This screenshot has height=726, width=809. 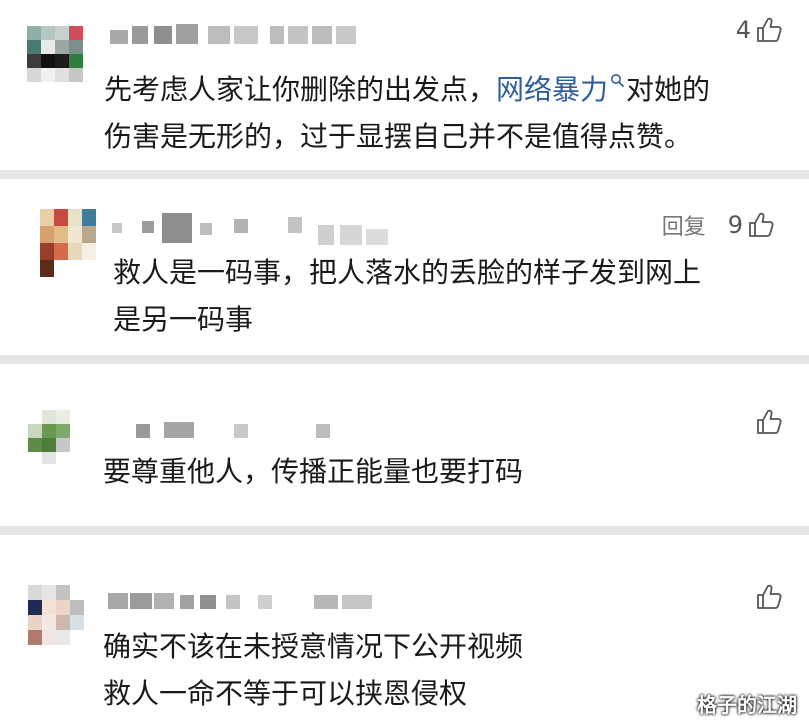 What do you see at coordinates (684, 225) in the screenshot?
I see `reply-button: 回复` at bounding box center [684, 225].